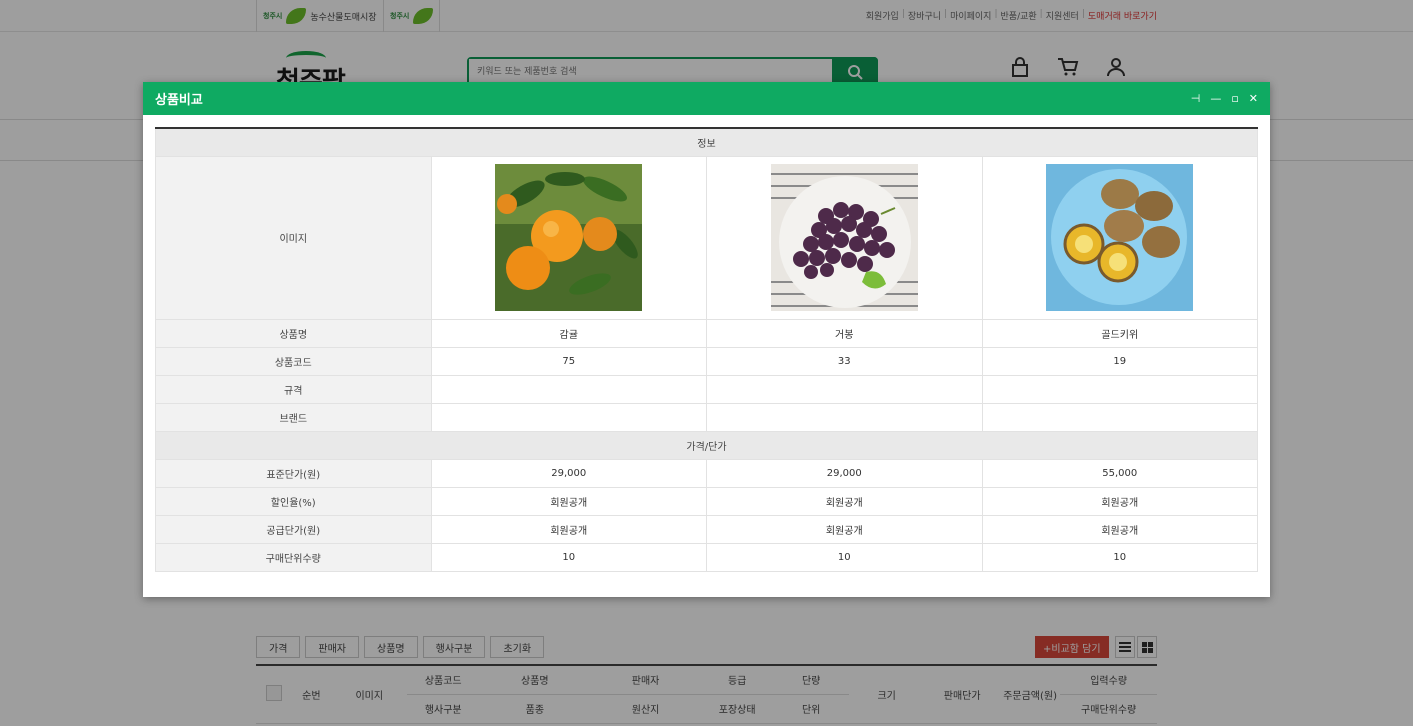 The width and height of the screenshot is (1413, 726). I want to click on product-name: 거봉, so click(844, 333).